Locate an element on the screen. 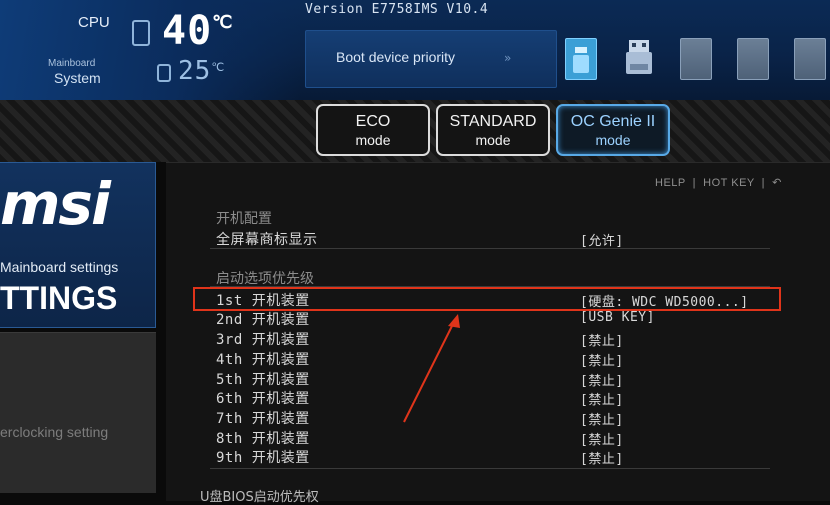 This screenshot has width=830, height=505. fullscreen-logo-label: 全屏幕商标显示 is located at coordinates (267, 239).